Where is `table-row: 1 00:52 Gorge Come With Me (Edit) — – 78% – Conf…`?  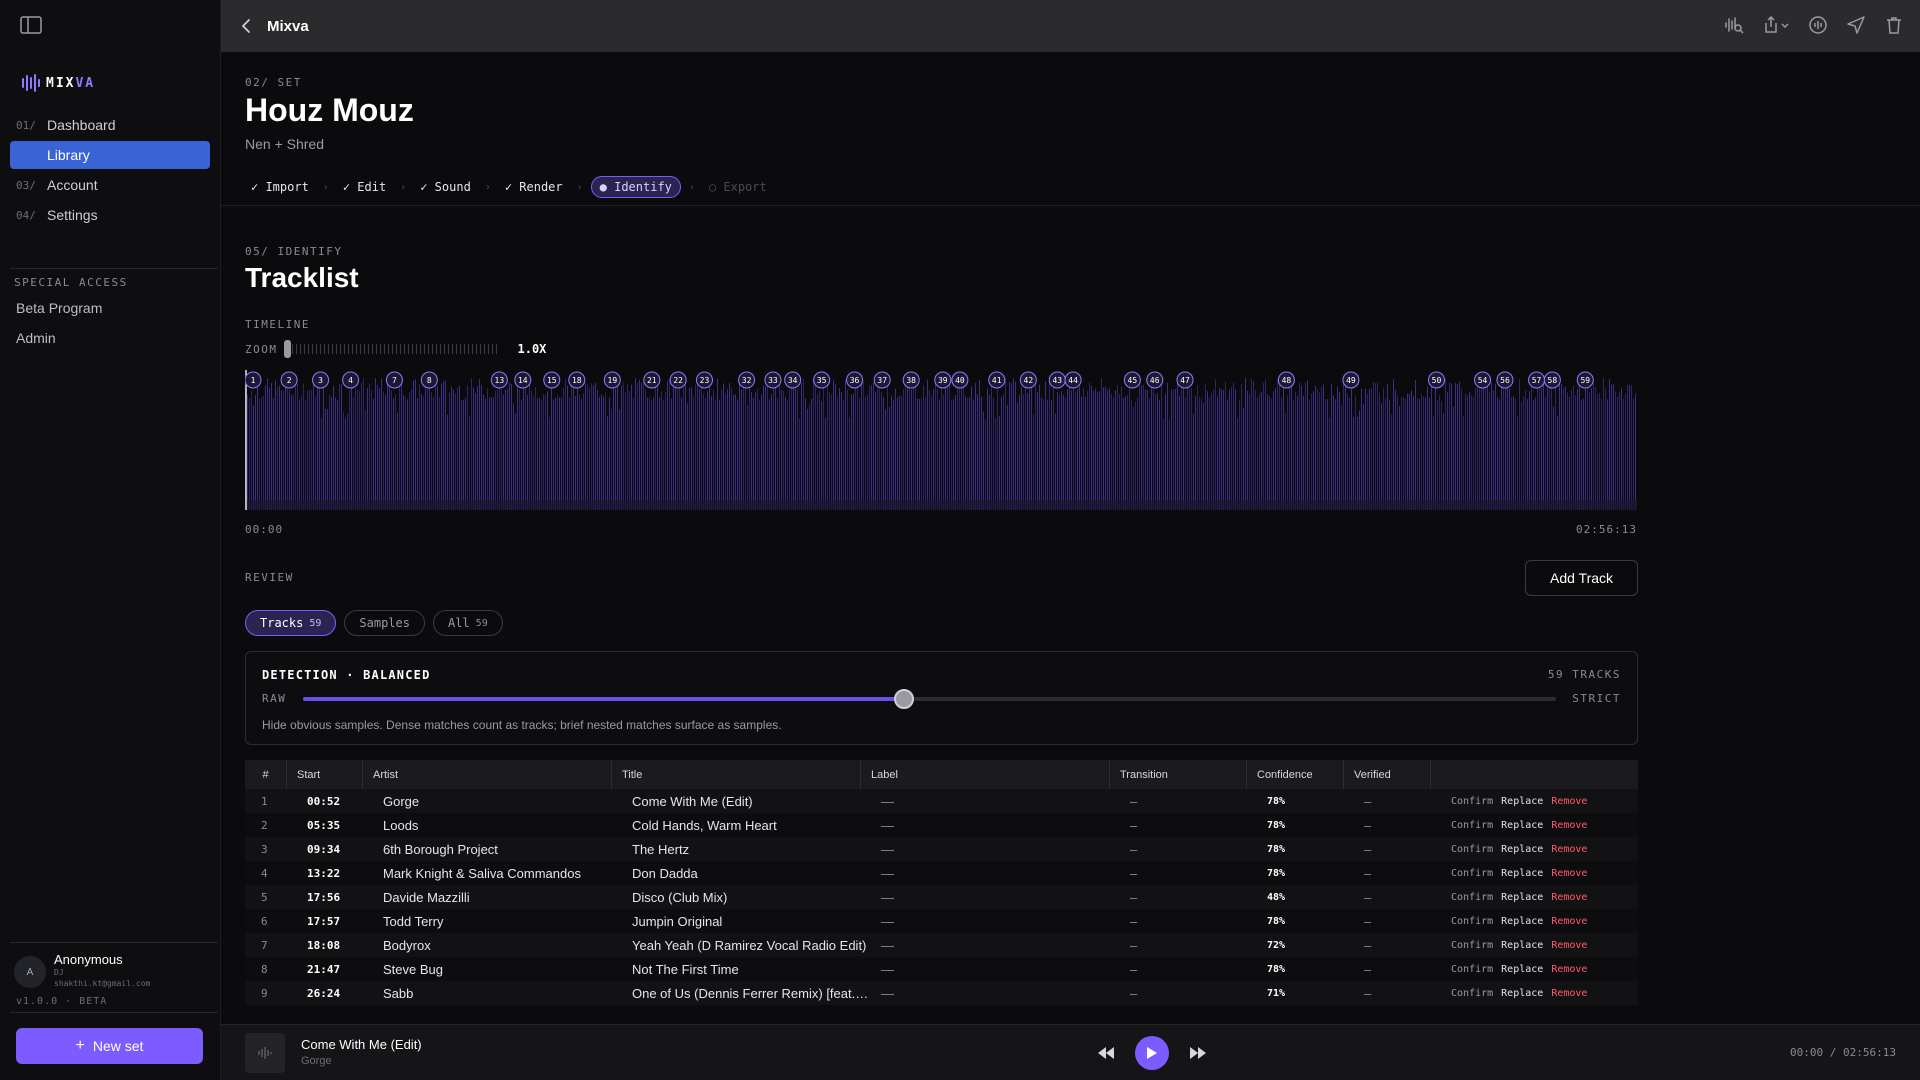
table-row: 1 00:52 Gorge Come With Me (Edit) — – 78% – Conf… is located at coordinates (941, 801).